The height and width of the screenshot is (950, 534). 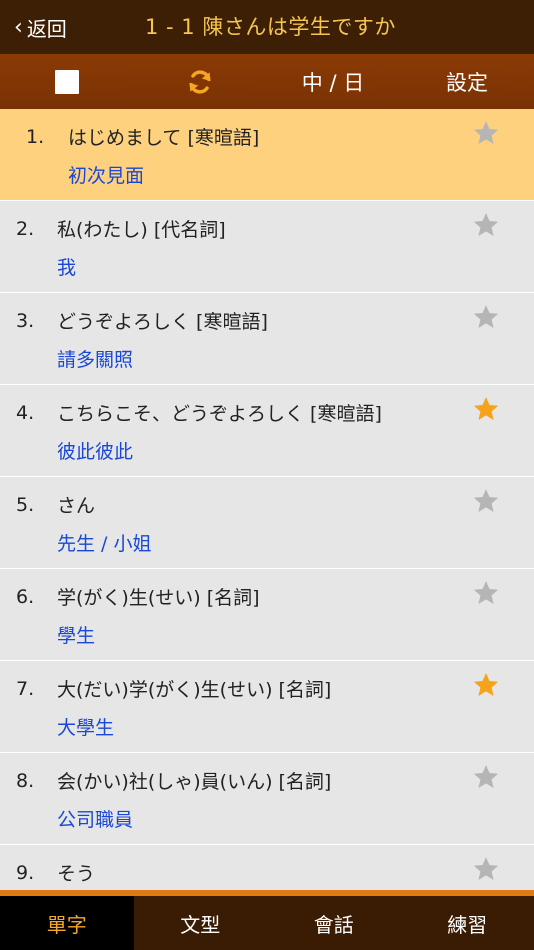 I want to click on tab-0: 單字, so click(x=67, y=923).